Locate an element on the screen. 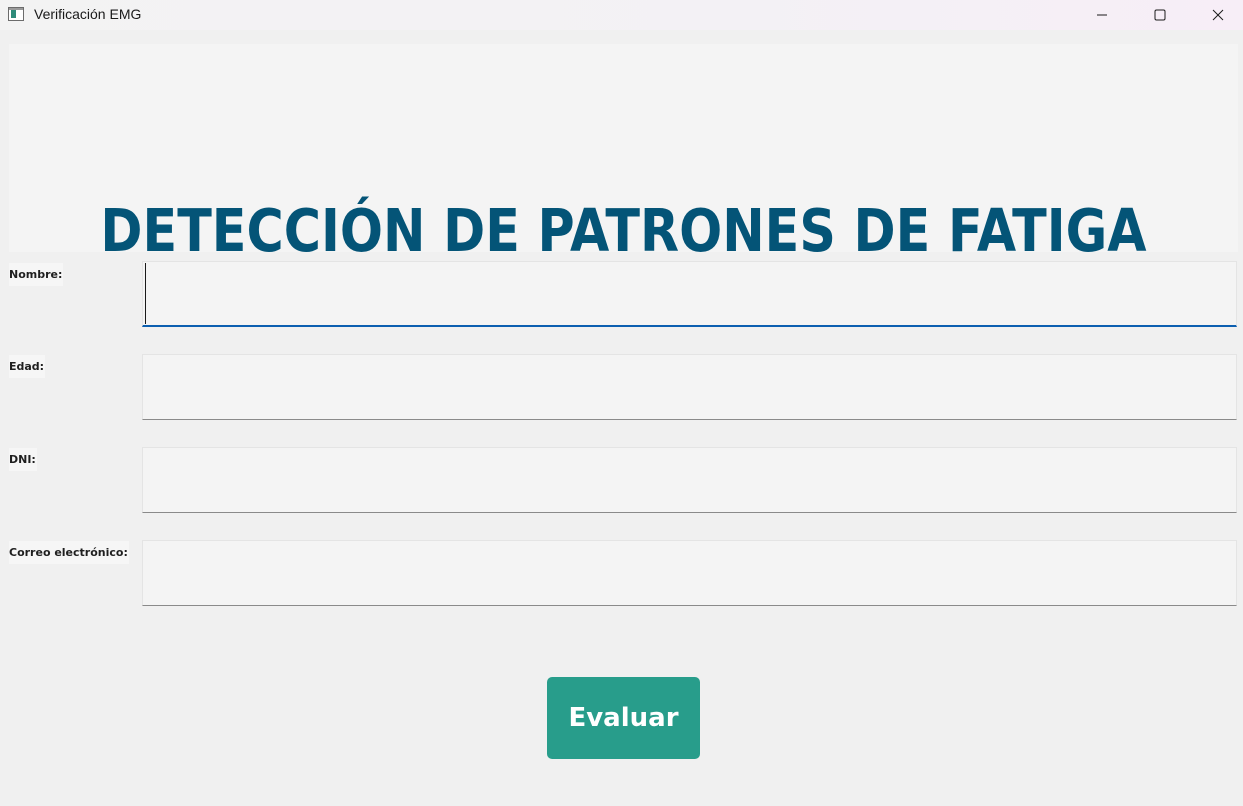  maximize-button is located at coordinates (1160, 15).